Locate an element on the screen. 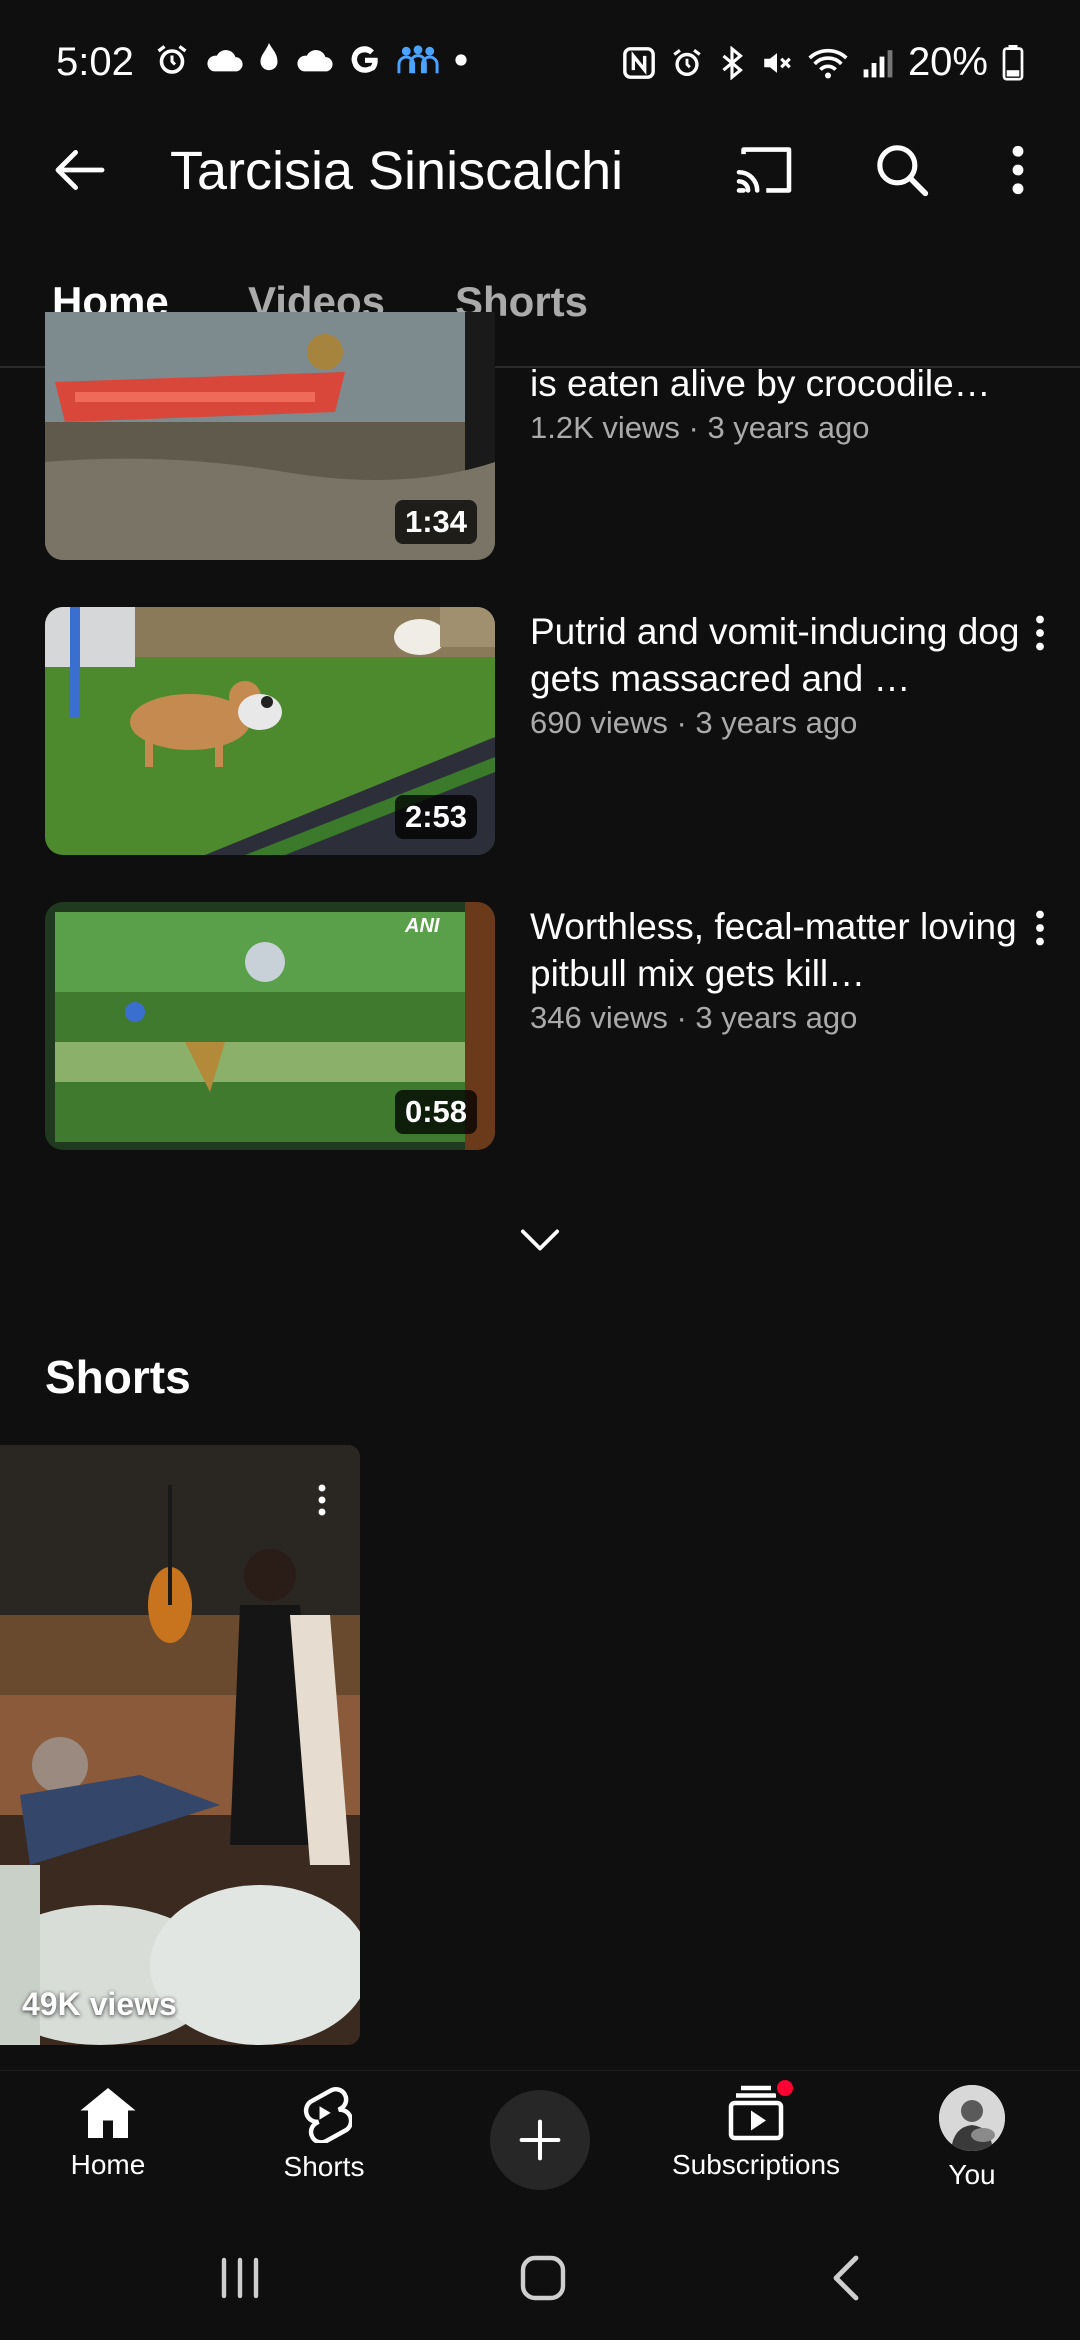  nav-home-label: Home is located at coordinates (108, 2164).